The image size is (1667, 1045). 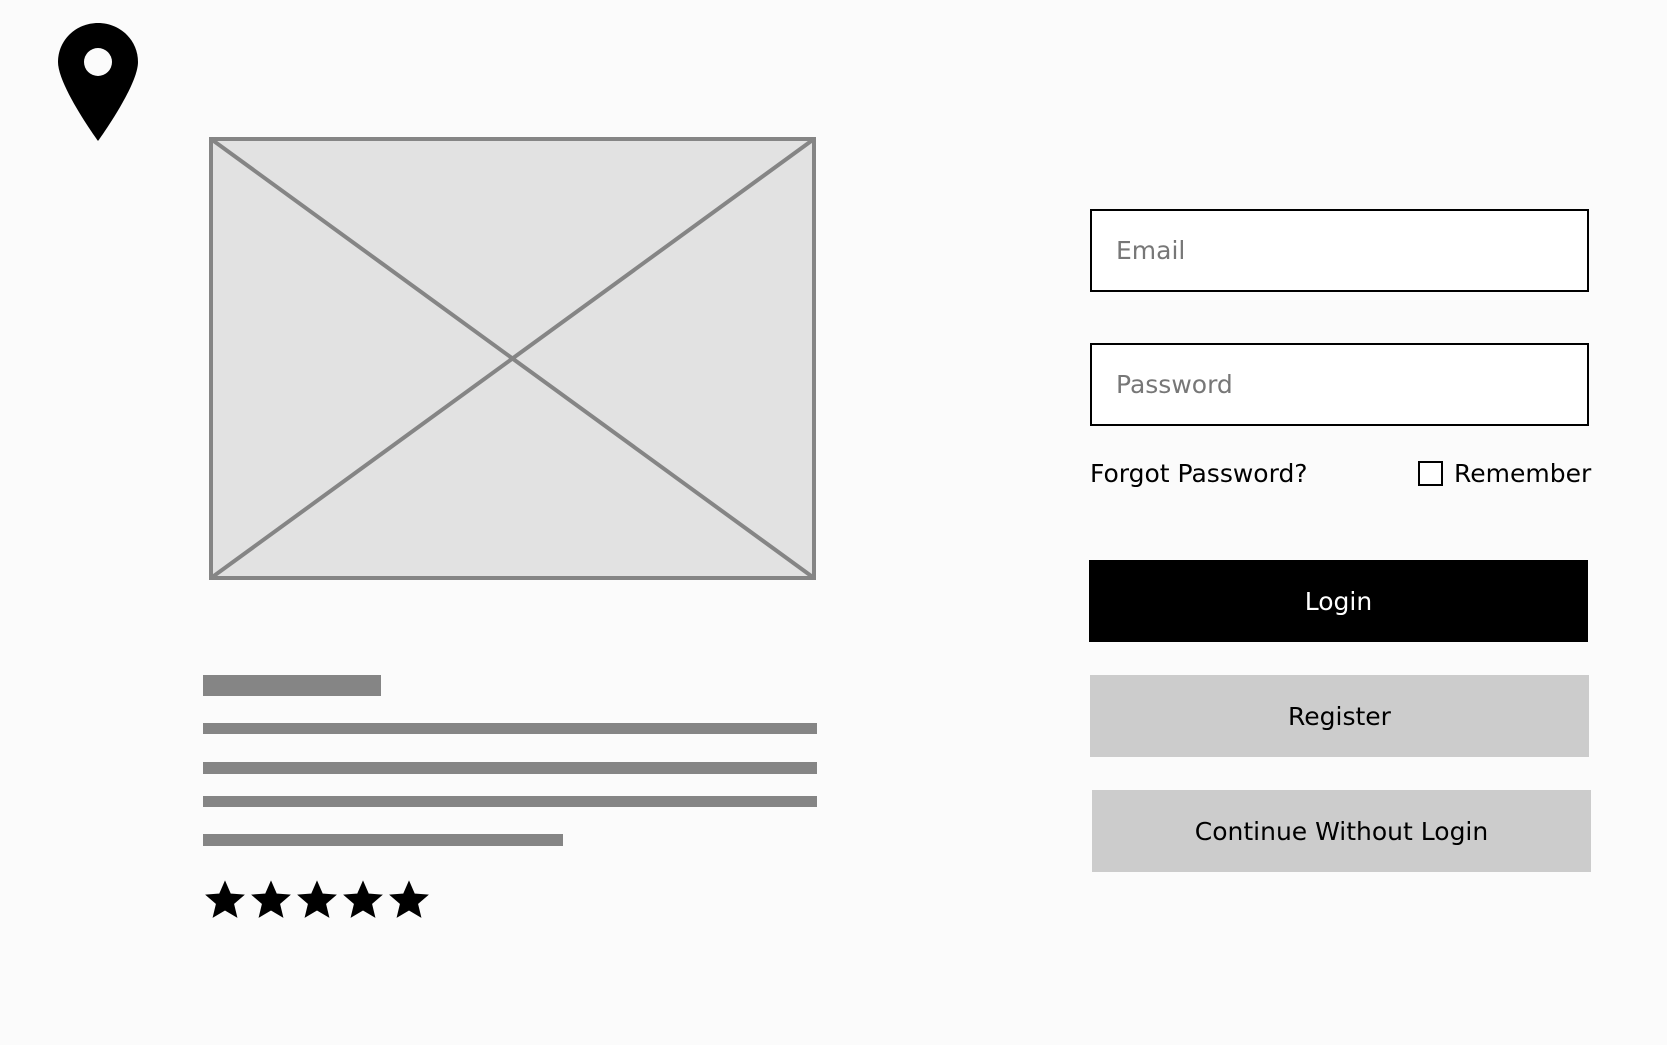 What do you see at coordinates (1339, 250) in the screenshot?
I see `email-input` at bounding box center [1339, 250].